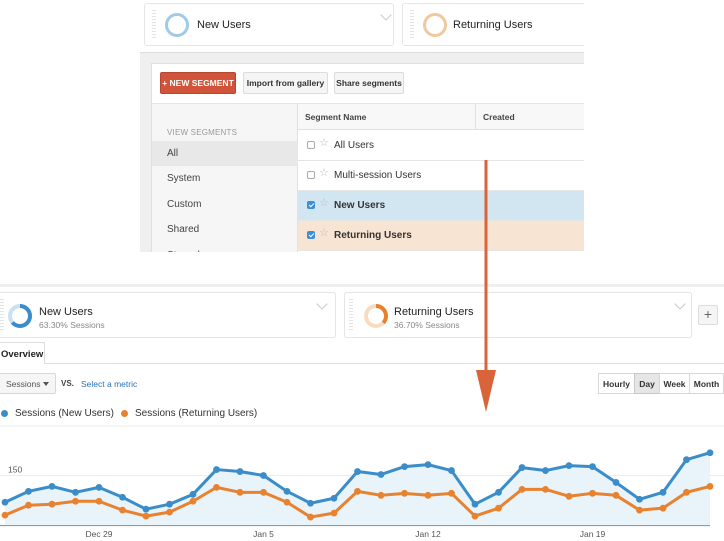 This screenshot has height=541, width=724. Describe the element at coordinates (360, 205) in the screenshot. I see `segment-name: New Users` at that location.